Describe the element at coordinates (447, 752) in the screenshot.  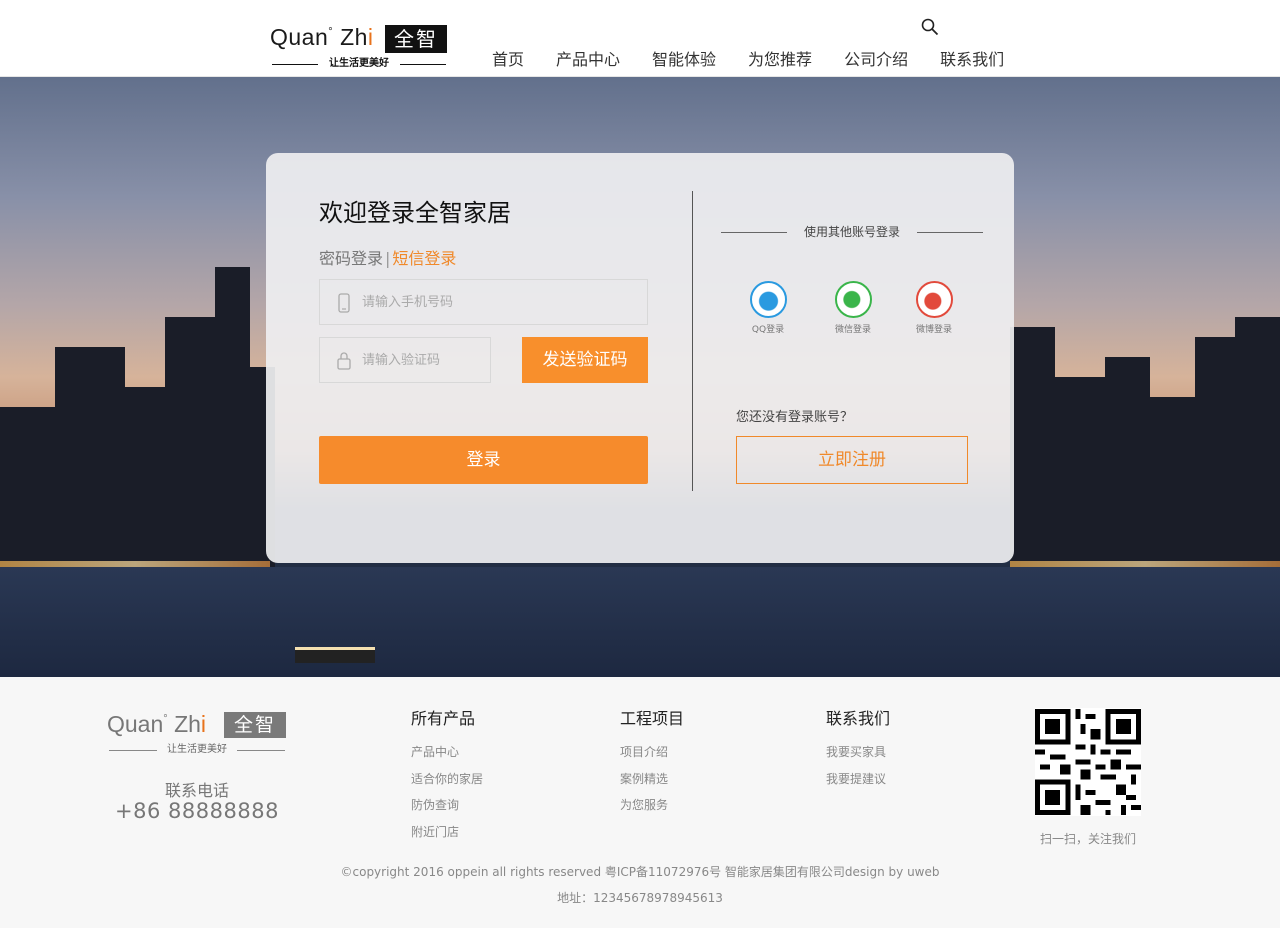
I see `footer-link: 产品中心` at that location.